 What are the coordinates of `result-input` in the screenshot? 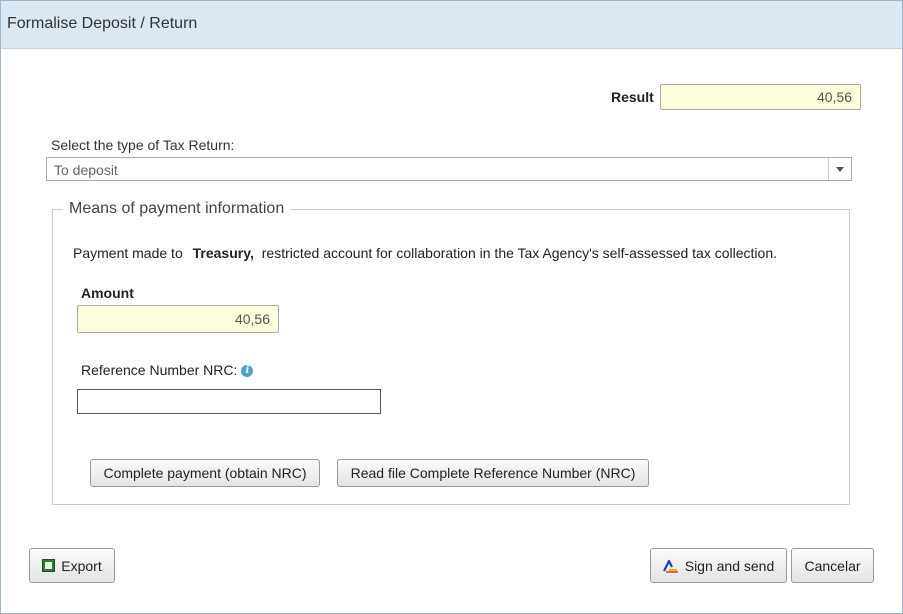 It's located at (760, 97).